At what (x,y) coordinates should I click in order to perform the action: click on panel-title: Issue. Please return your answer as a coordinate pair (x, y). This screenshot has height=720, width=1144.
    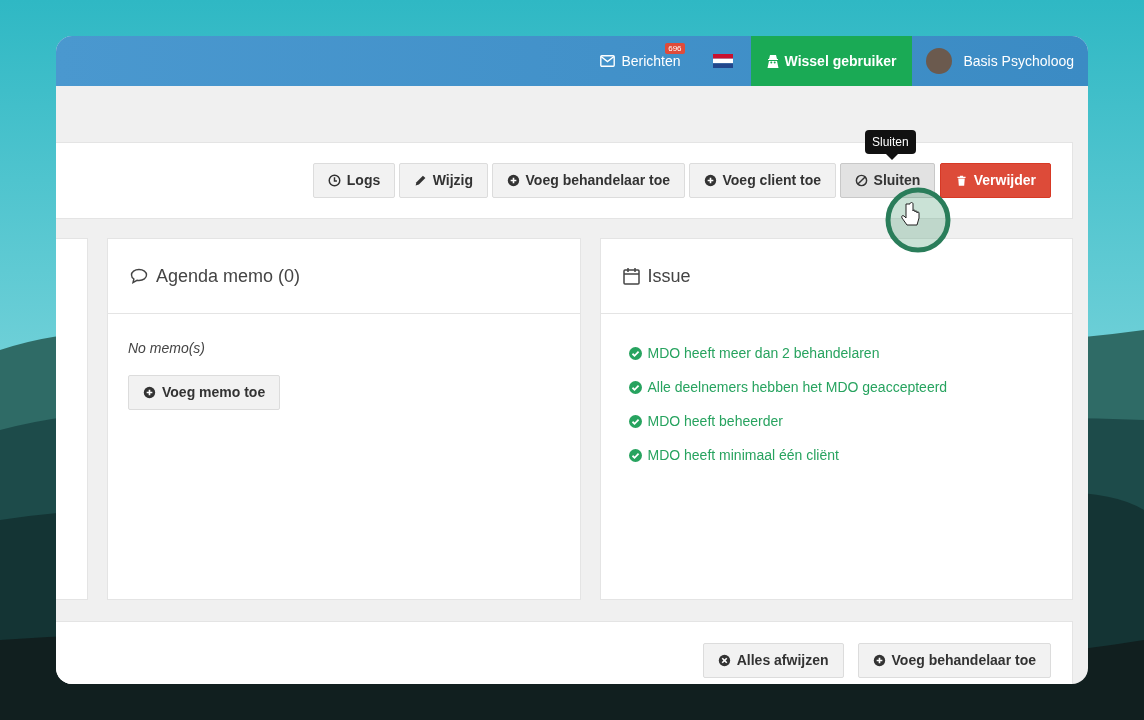
    Looking at the image, I should click on (656, 276).